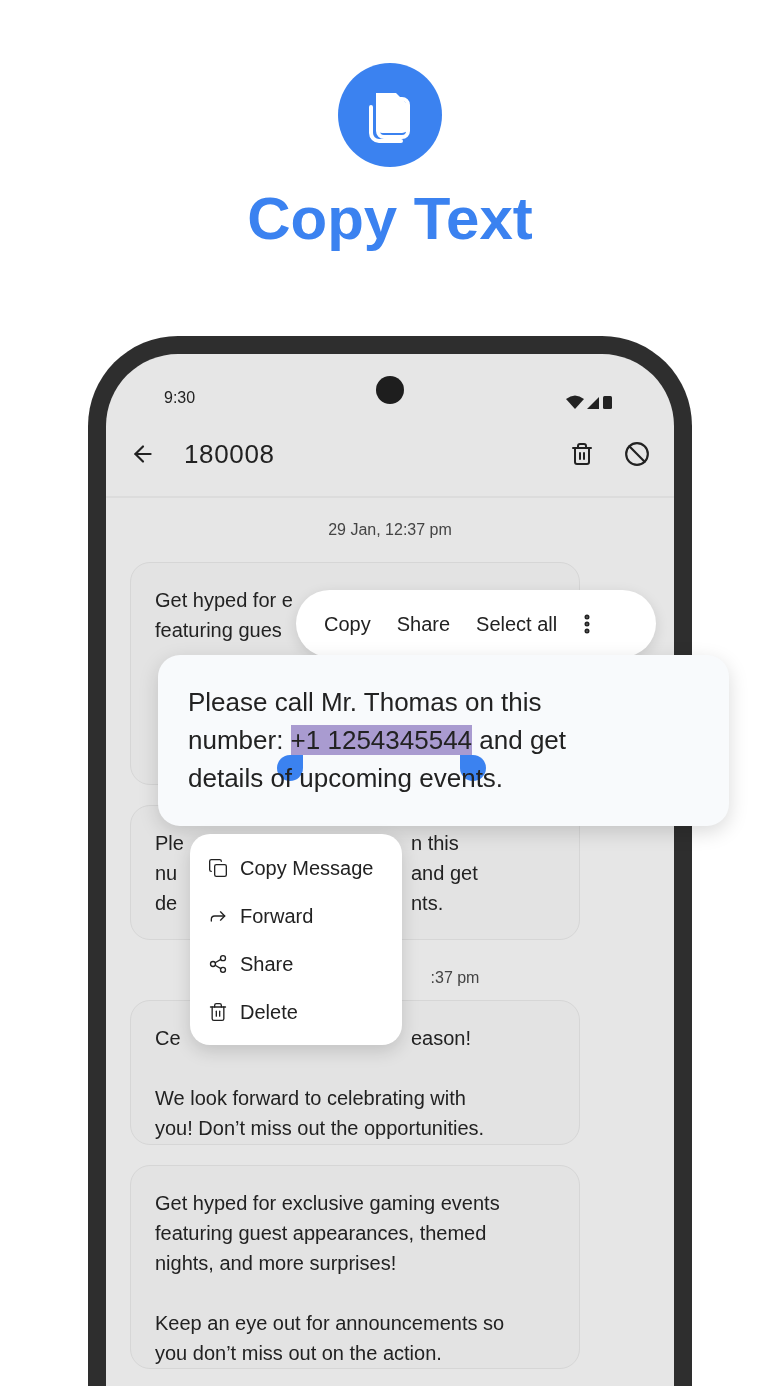 This screenshot has width=780, height=1386. Describe the element at coordinates (180, 398) in the screenshot. I see `status-time: 9:30` at that location.